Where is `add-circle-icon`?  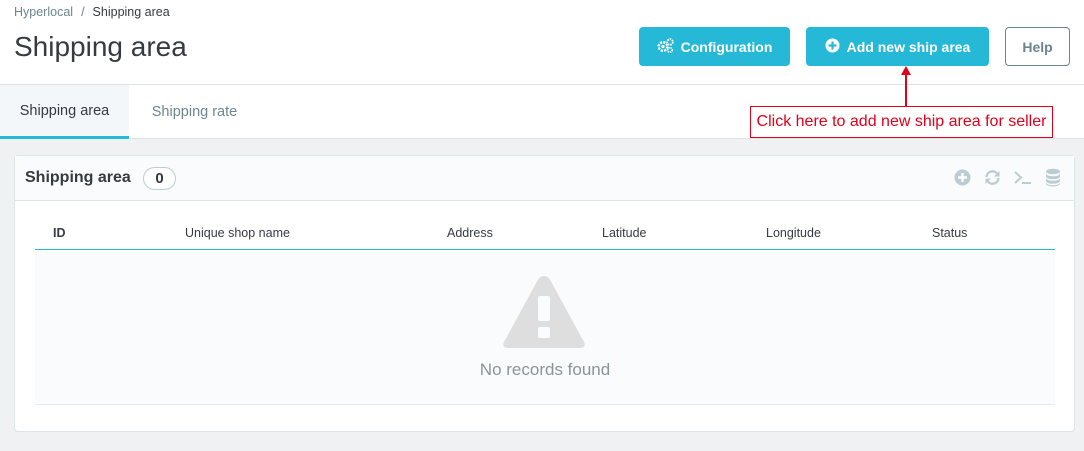
add-circle-icon is located at coordinates (962, 177).